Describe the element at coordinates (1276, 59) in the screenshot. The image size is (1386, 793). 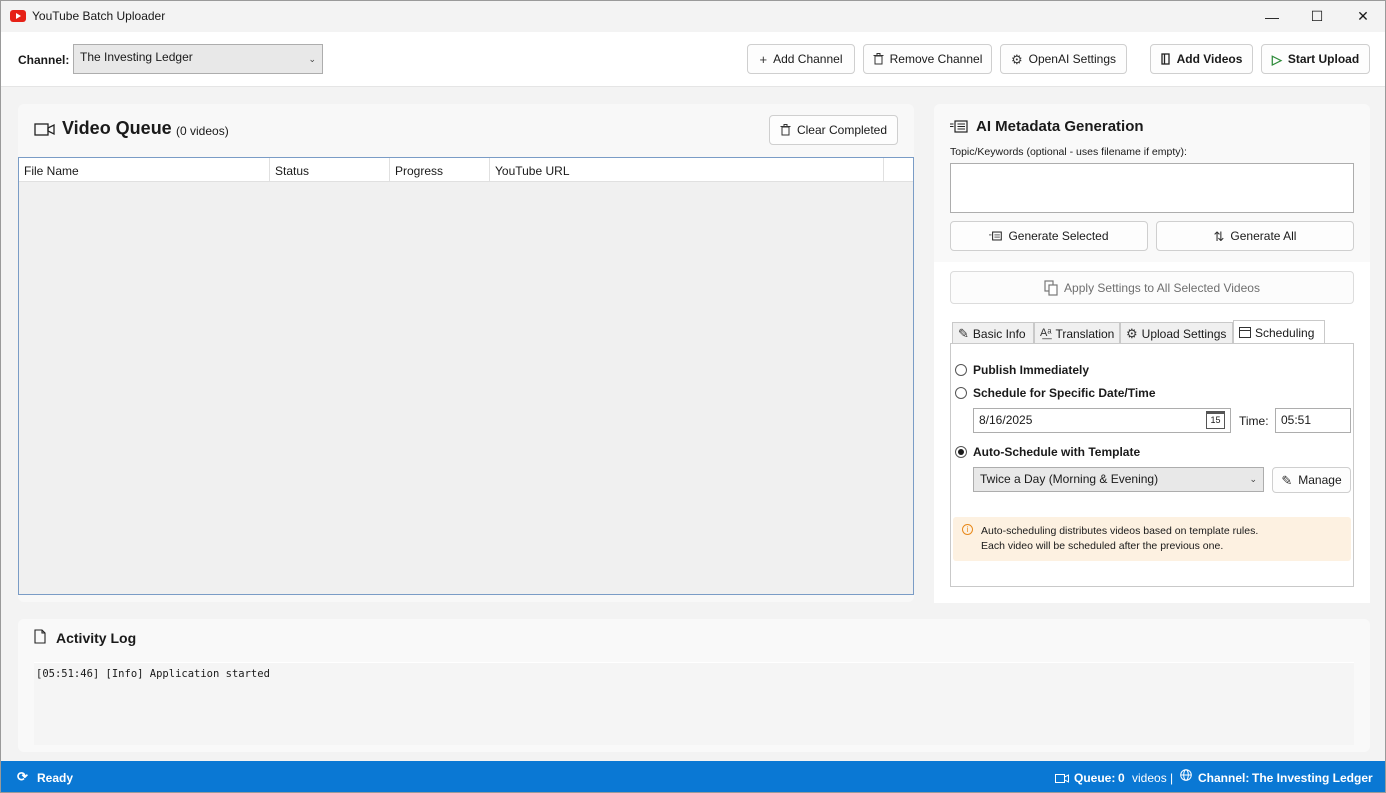
I see `play-icon: ▷` at that location.